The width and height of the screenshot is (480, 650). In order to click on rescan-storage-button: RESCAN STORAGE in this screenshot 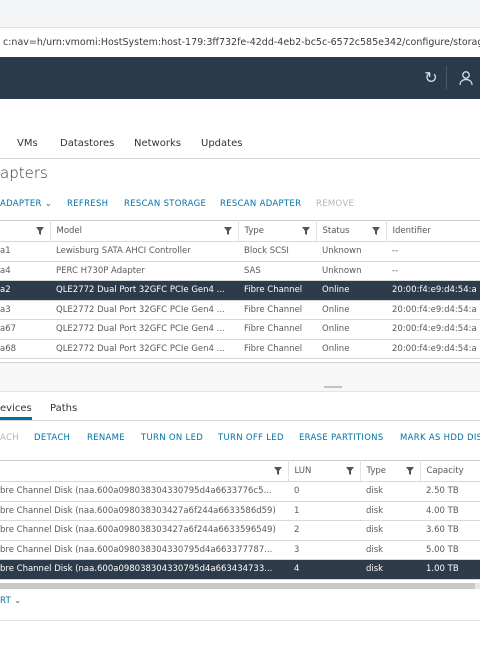, I will do `click(165, 205)`.